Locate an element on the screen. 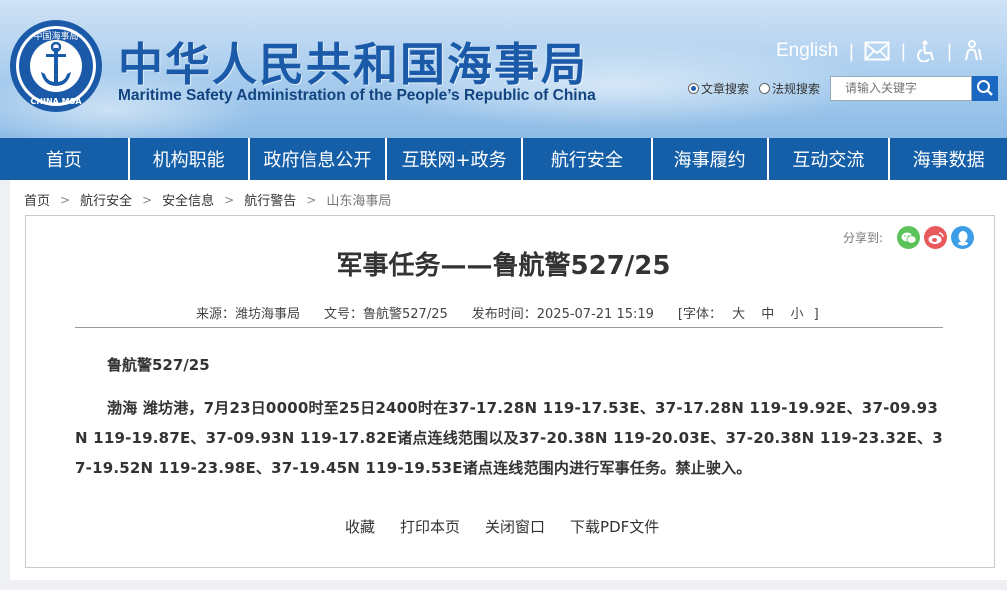  search-icon is located at coordinates (985, 88).